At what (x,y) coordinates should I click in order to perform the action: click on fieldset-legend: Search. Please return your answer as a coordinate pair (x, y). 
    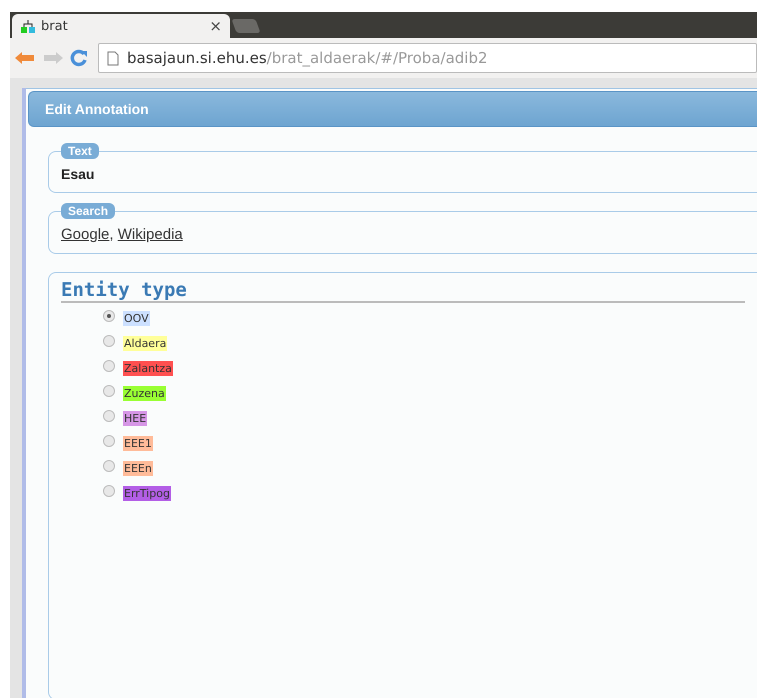
    Looking at the image, I should click on (88, 211).